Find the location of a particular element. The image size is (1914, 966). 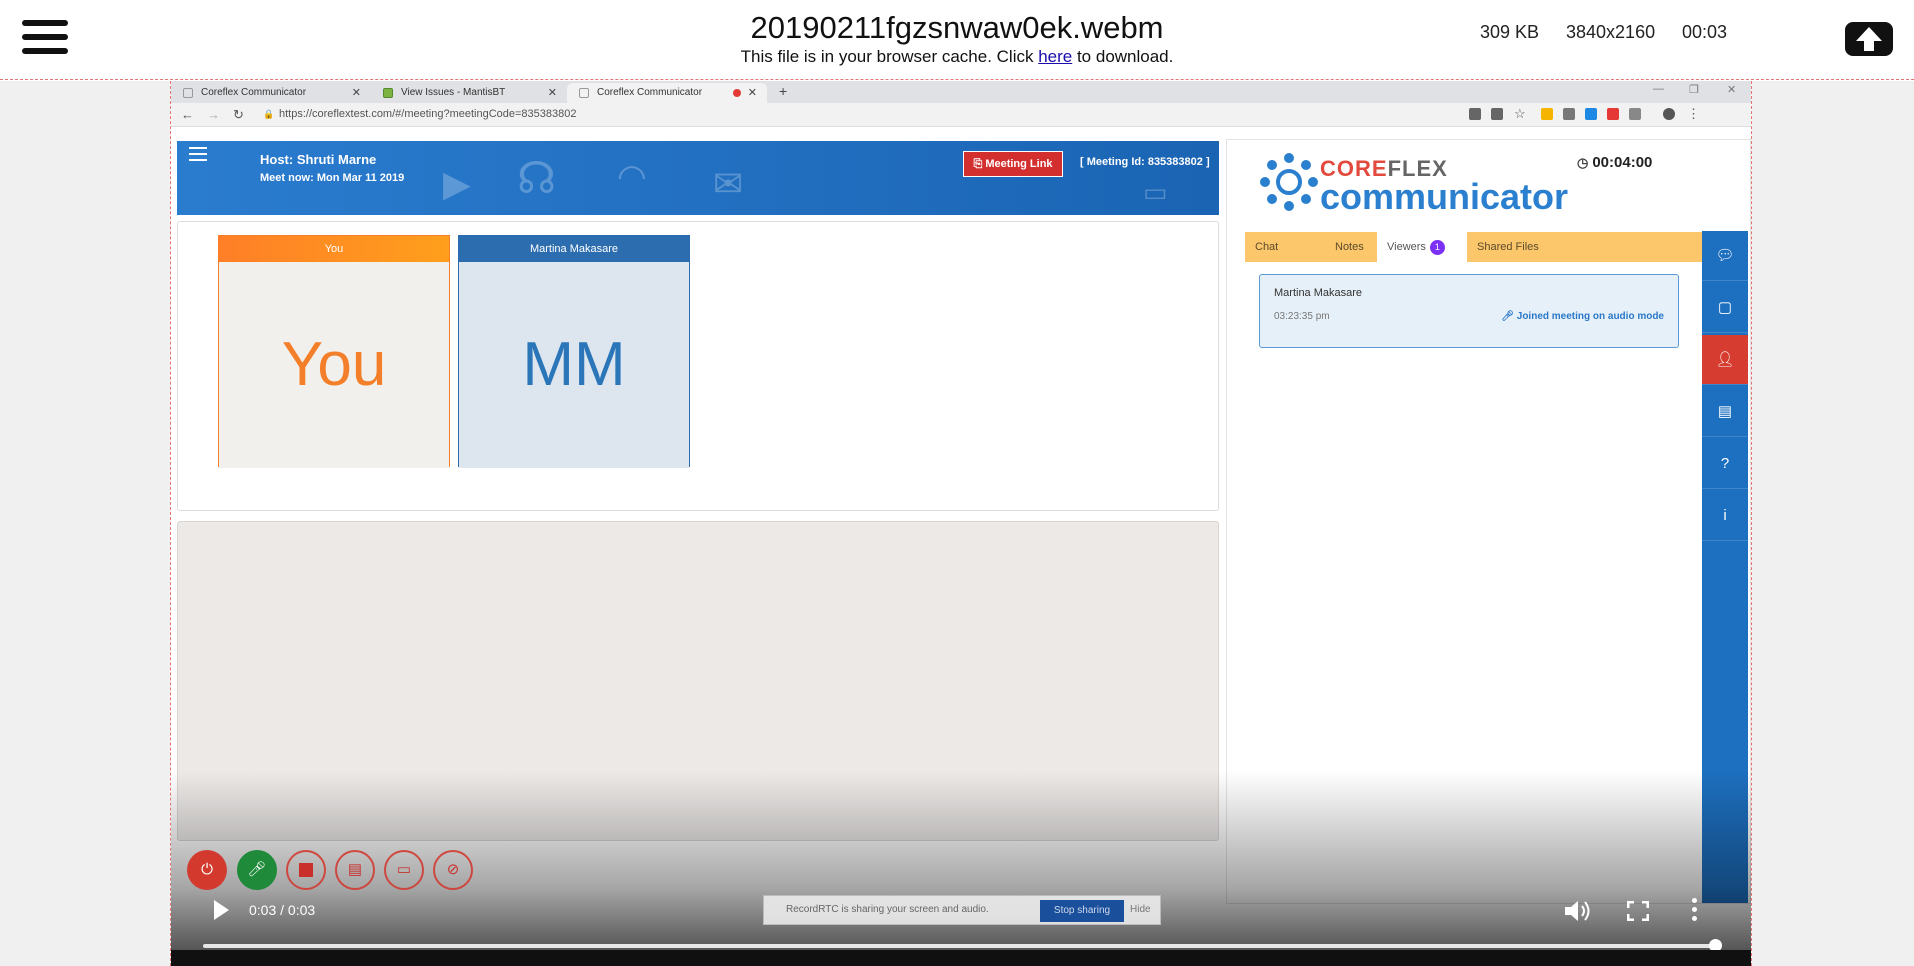

file-icon: ▤ is located at coordinates (1725, 412).